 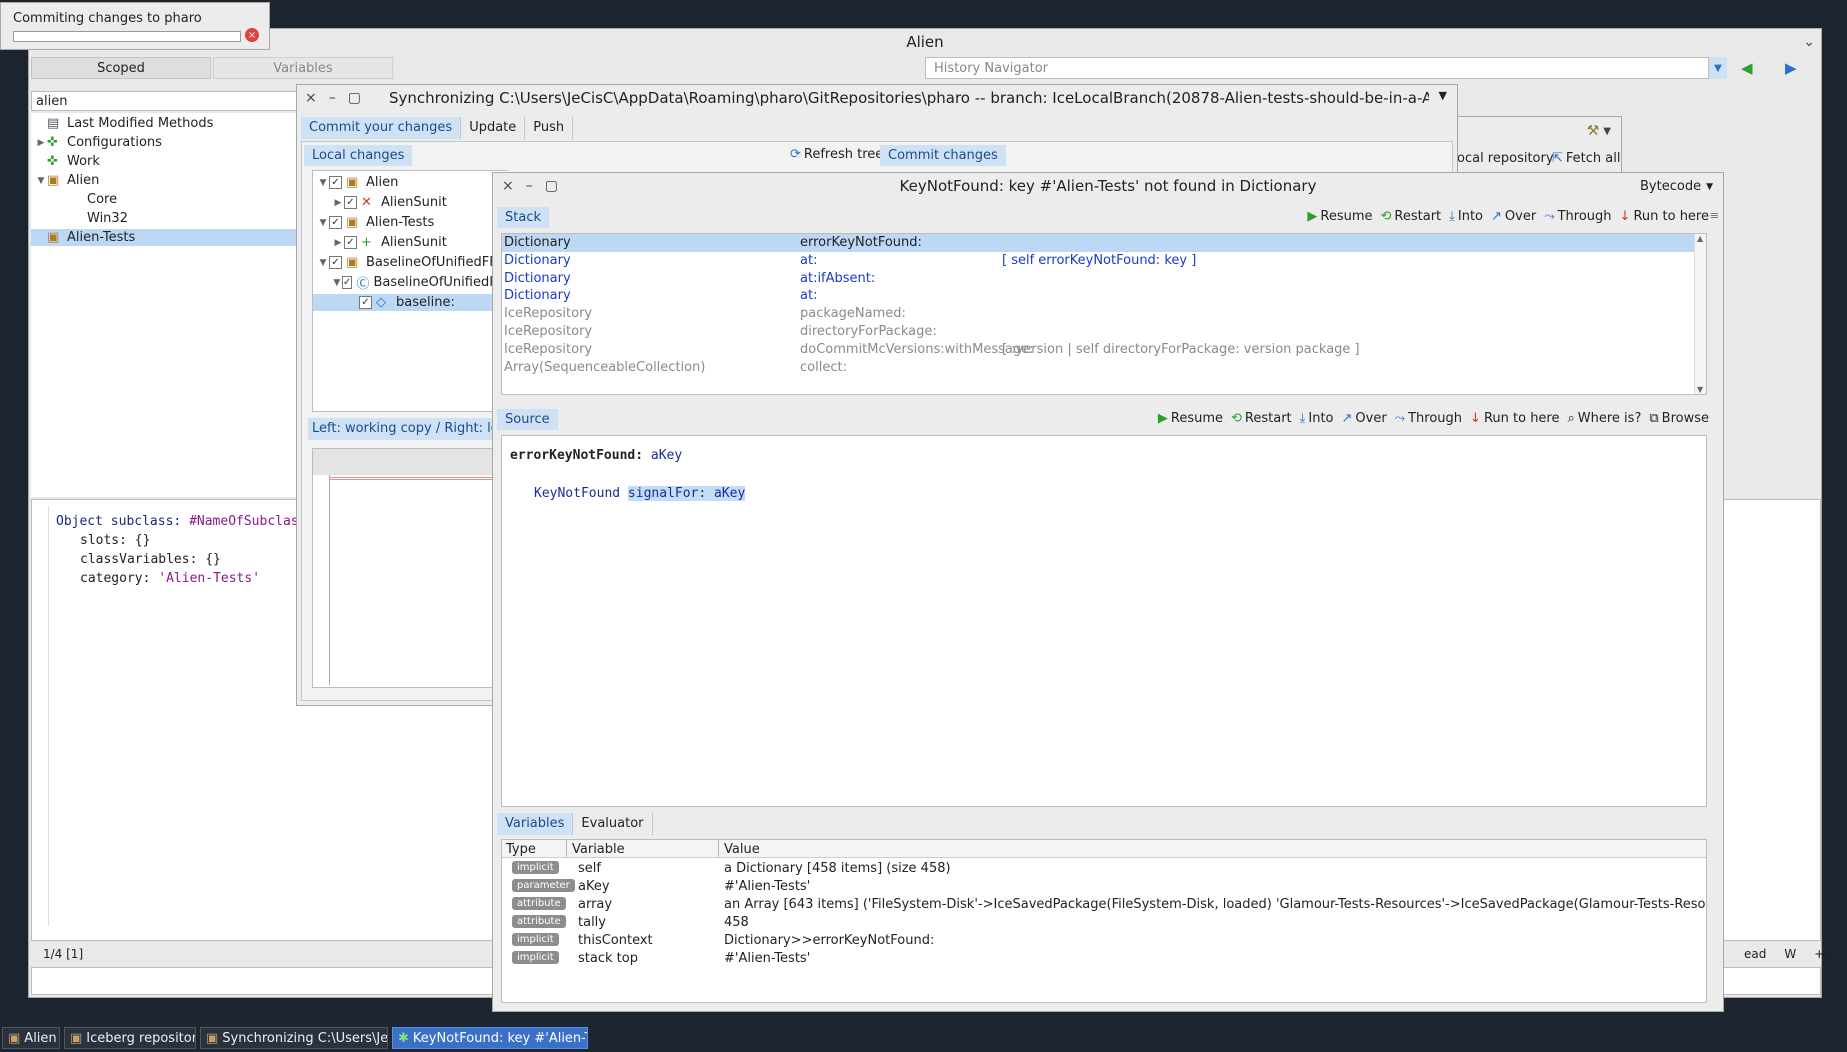 I want to click on tab-update: Update, so click(x=493, y=128).